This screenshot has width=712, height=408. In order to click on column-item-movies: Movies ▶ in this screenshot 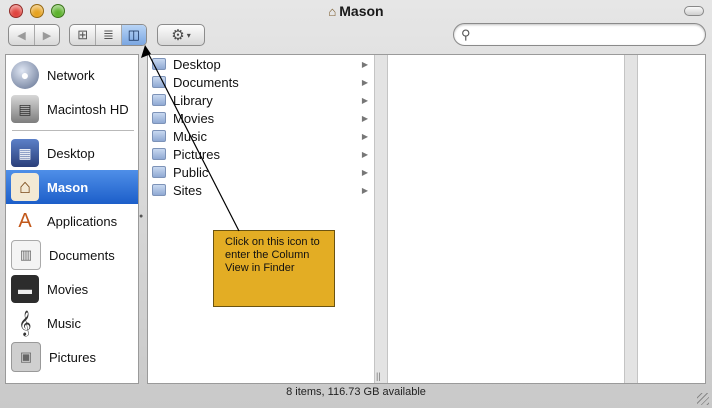, I will do `click(263, 118)`.